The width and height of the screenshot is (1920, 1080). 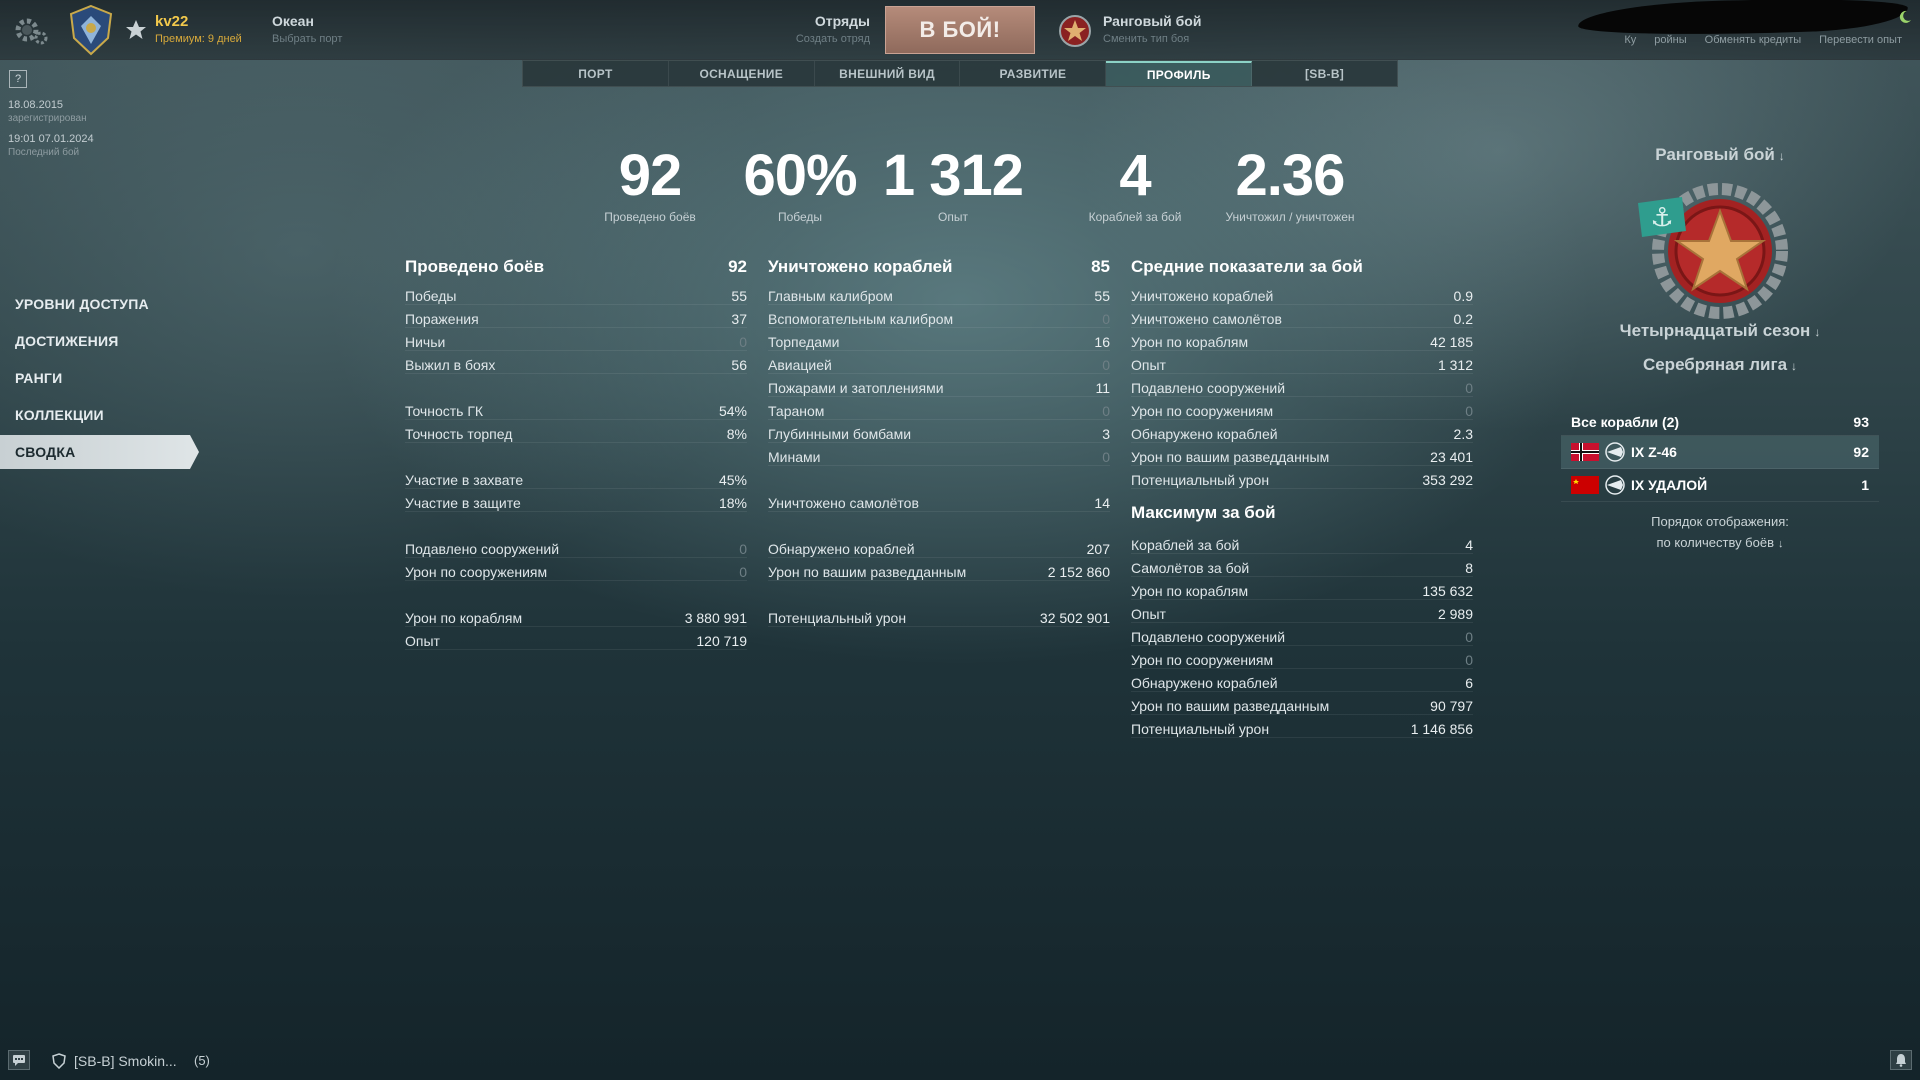 What do you see at coordinates (464, 618) in the screenshot?
I see `stat-label: Урон по кораблям` at bounding box center [464, 618].